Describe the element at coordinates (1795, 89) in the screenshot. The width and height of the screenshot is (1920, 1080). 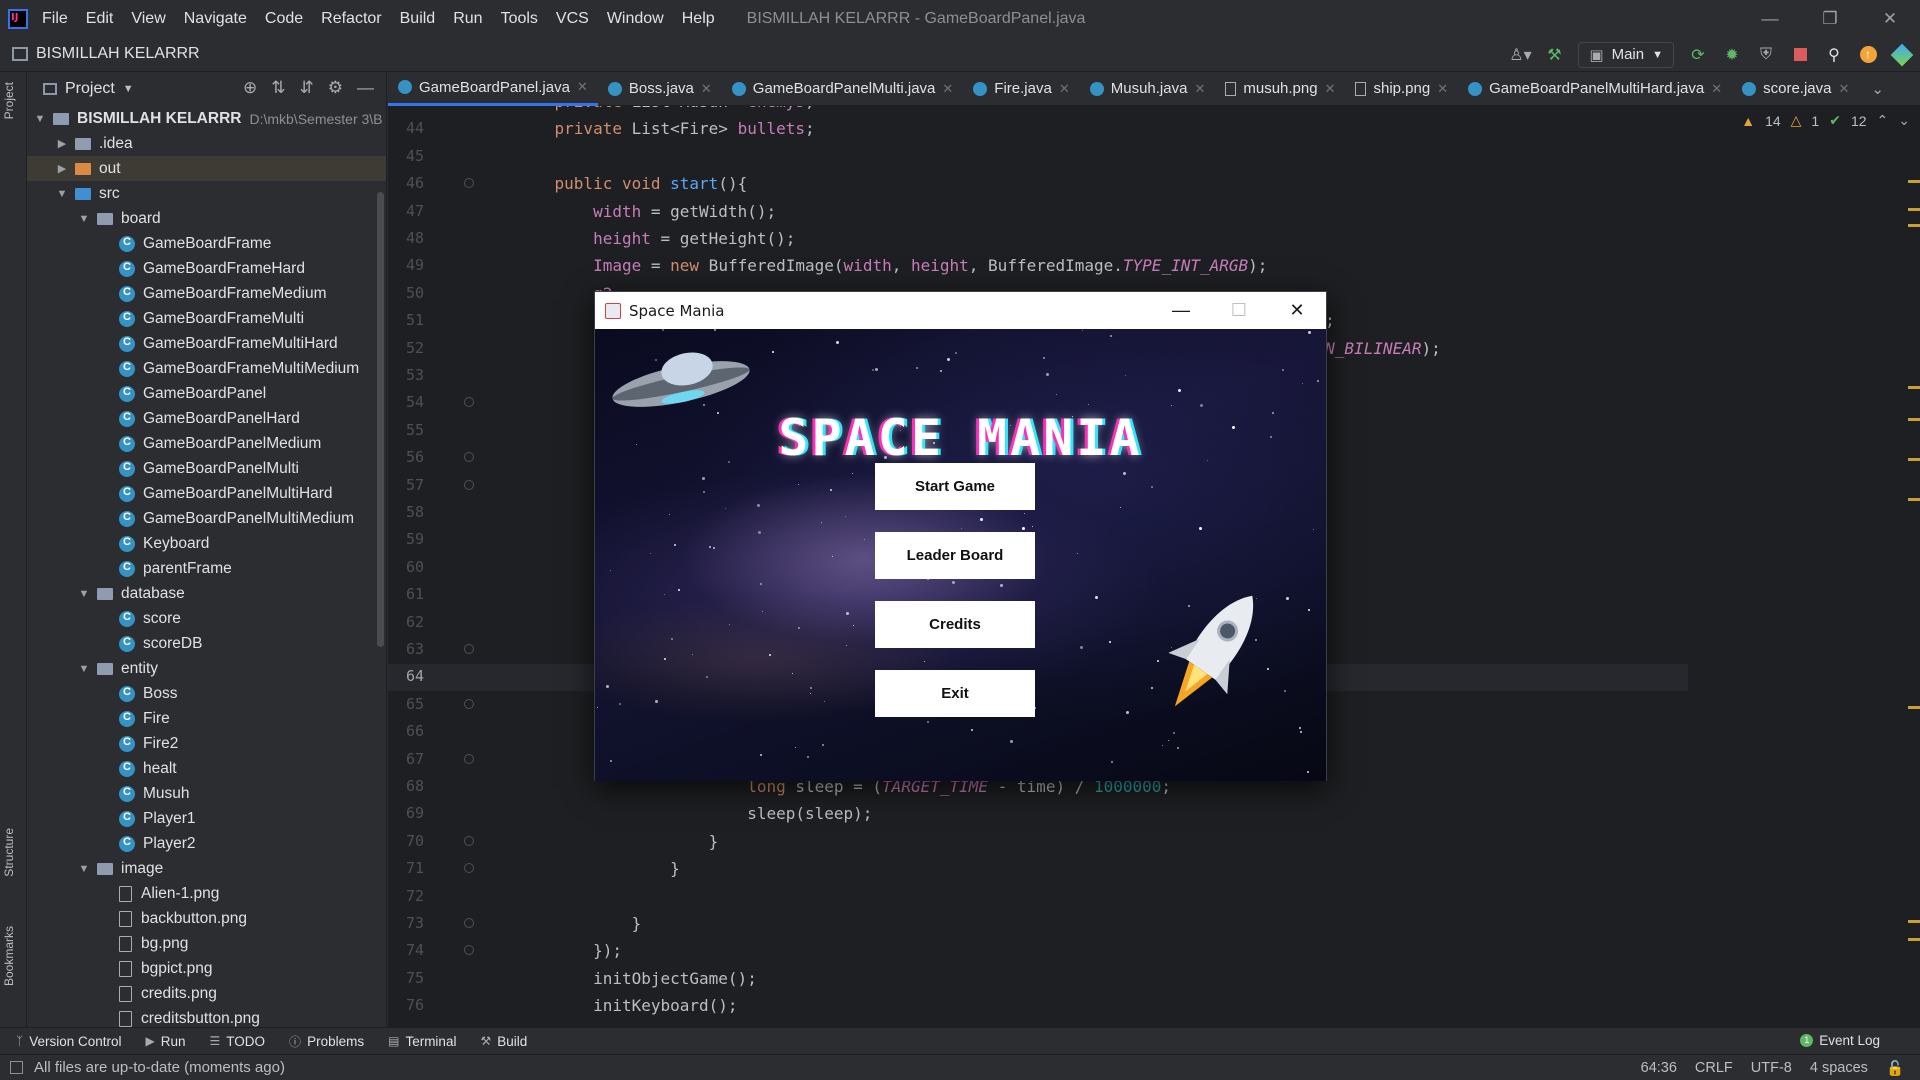
I see `editor-tab: score.java ✕` at that location.